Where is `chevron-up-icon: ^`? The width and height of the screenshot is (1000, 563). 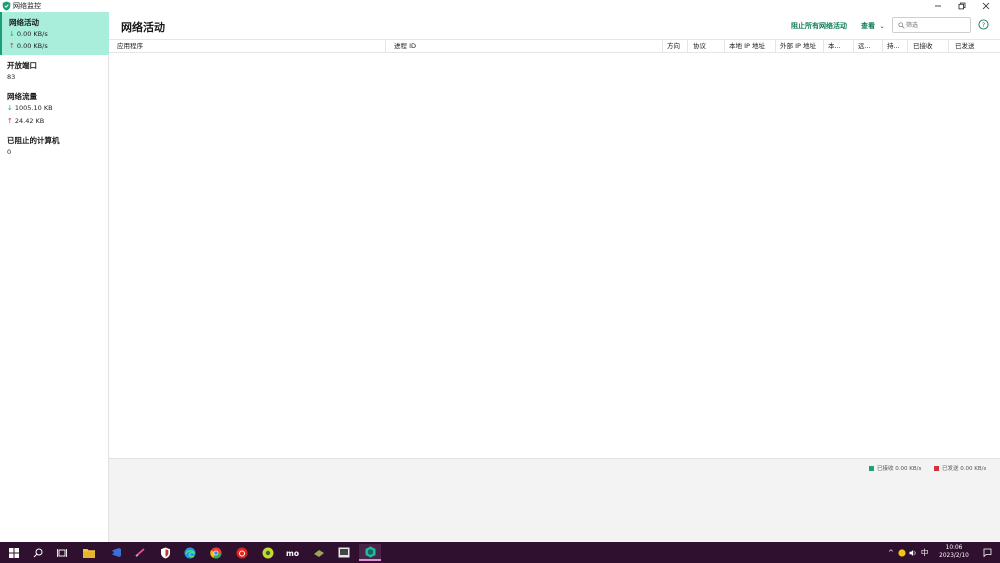 chevron-up-icon: ^ is located at coordinates (891, 553).